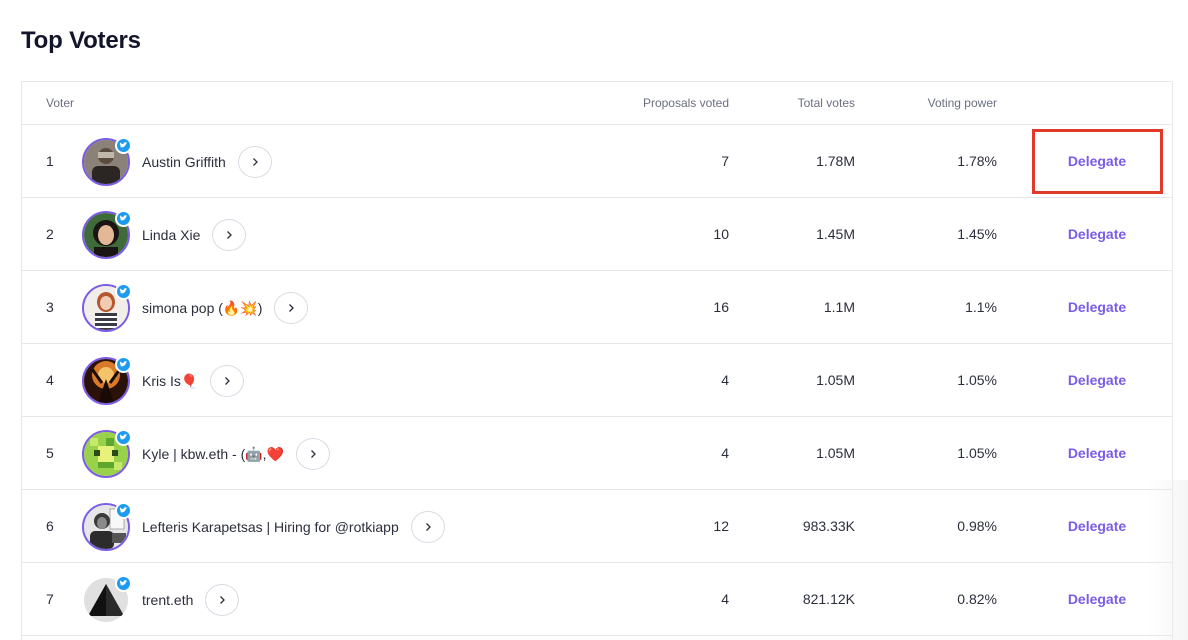 The height and width of the screenshot is (640, 1188). Describe the element at coordinates (597, 307) in the screenshot. I see `table-row: 3 simona pop (🔥💥) 16 1.1M 1.1% Delegate` at that location.